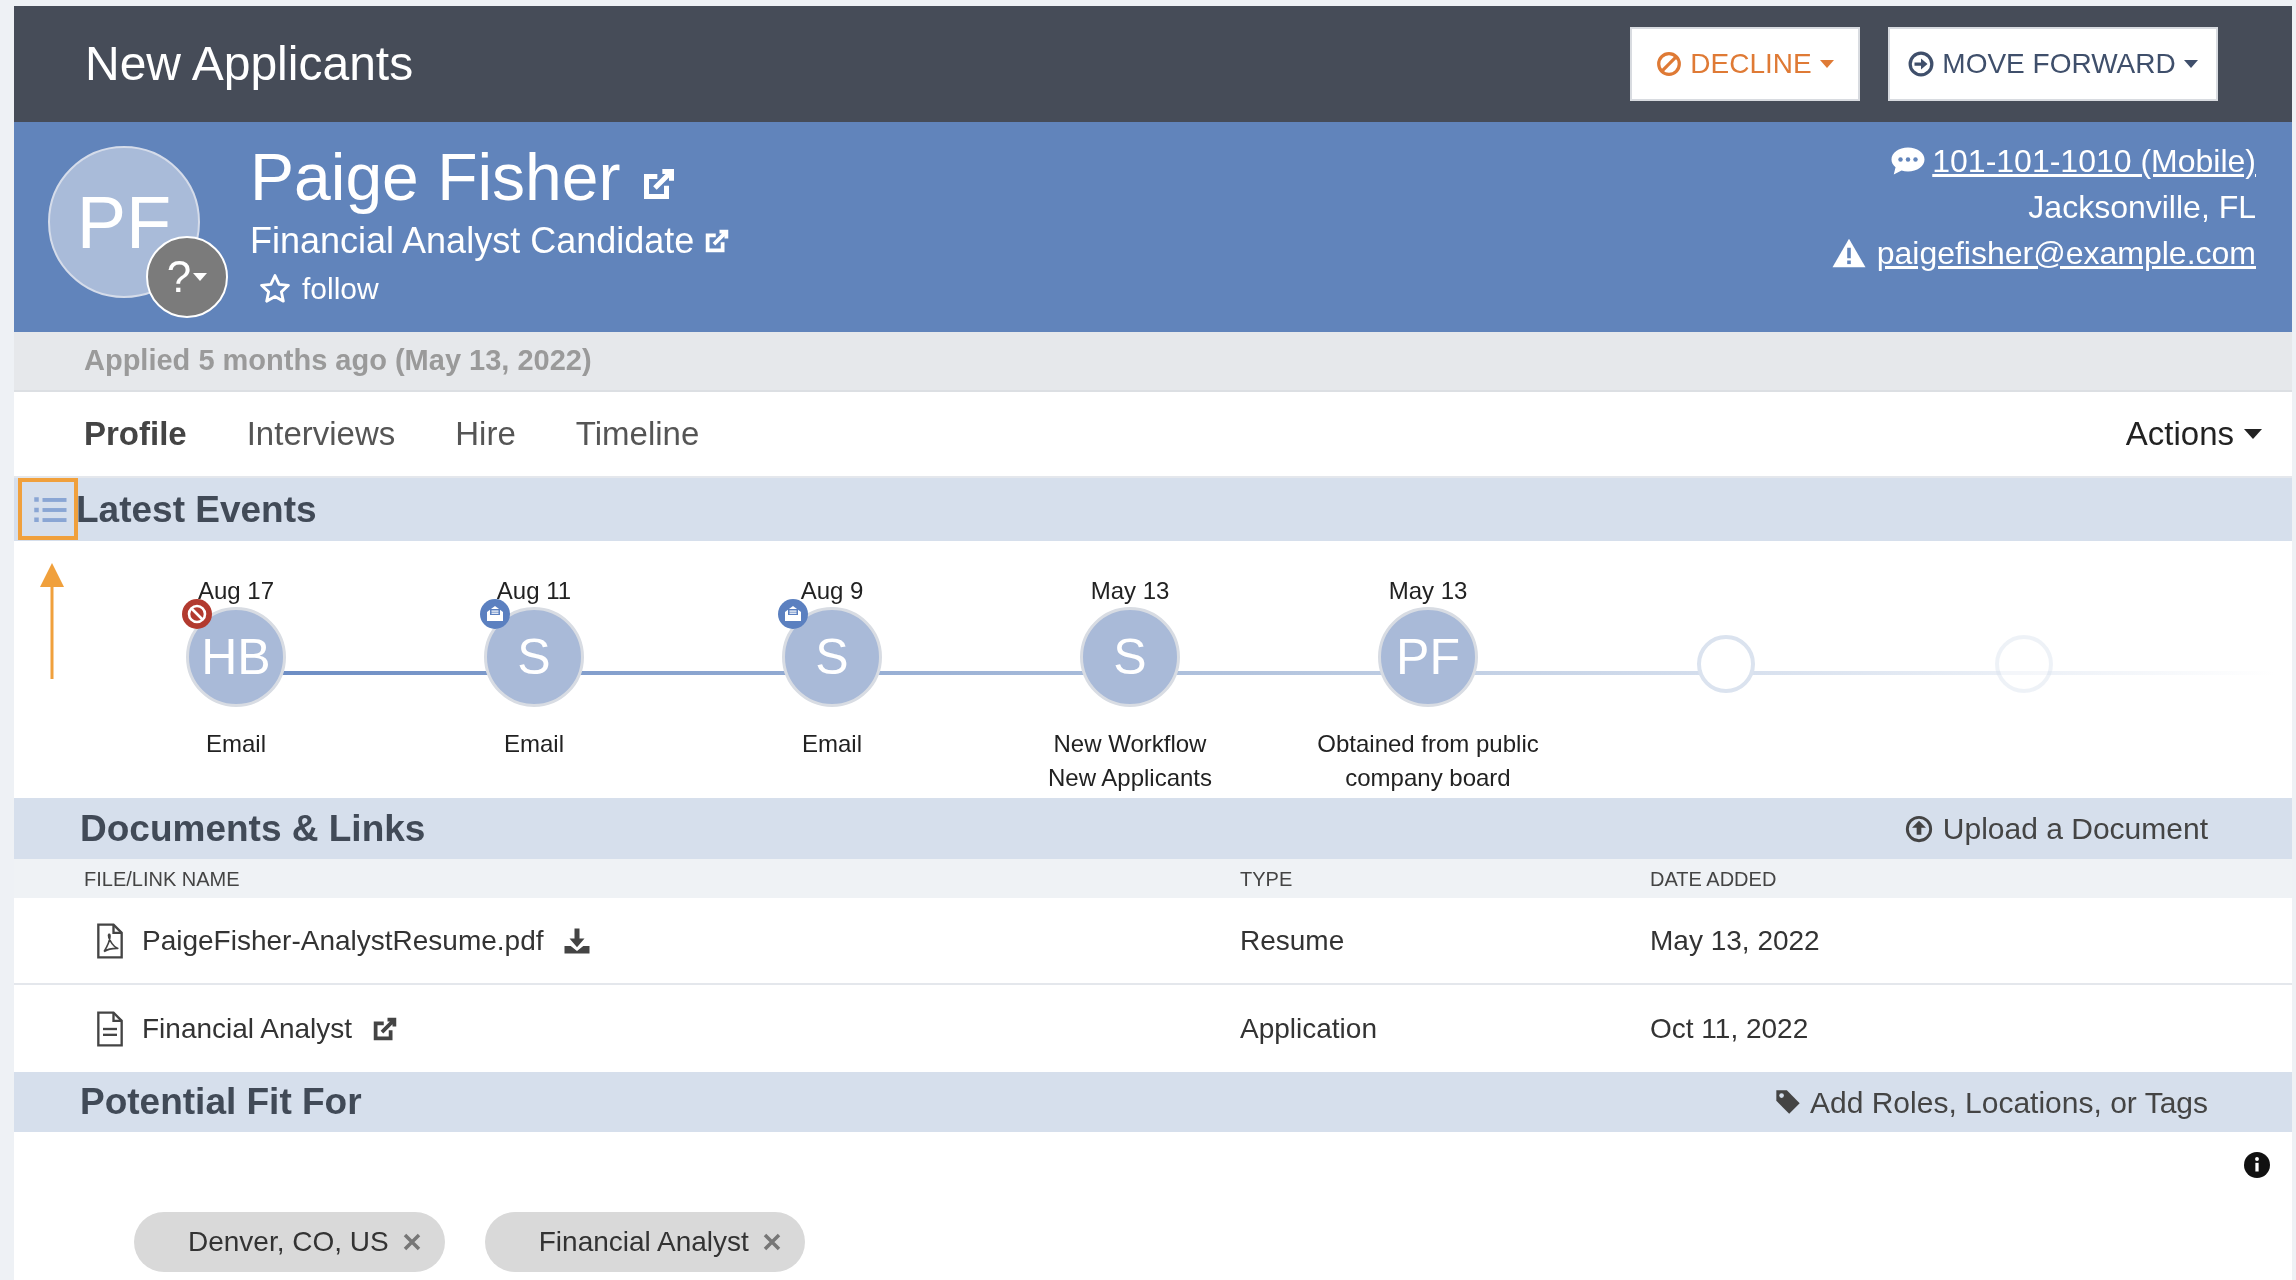 The image size is (2296, 1280). What do you see at coordinates (338, 361) in the screenshot?
I see `applied-date-text: Applied 5 months ago (May 13, 2022)` at bounding box center [338, 361].